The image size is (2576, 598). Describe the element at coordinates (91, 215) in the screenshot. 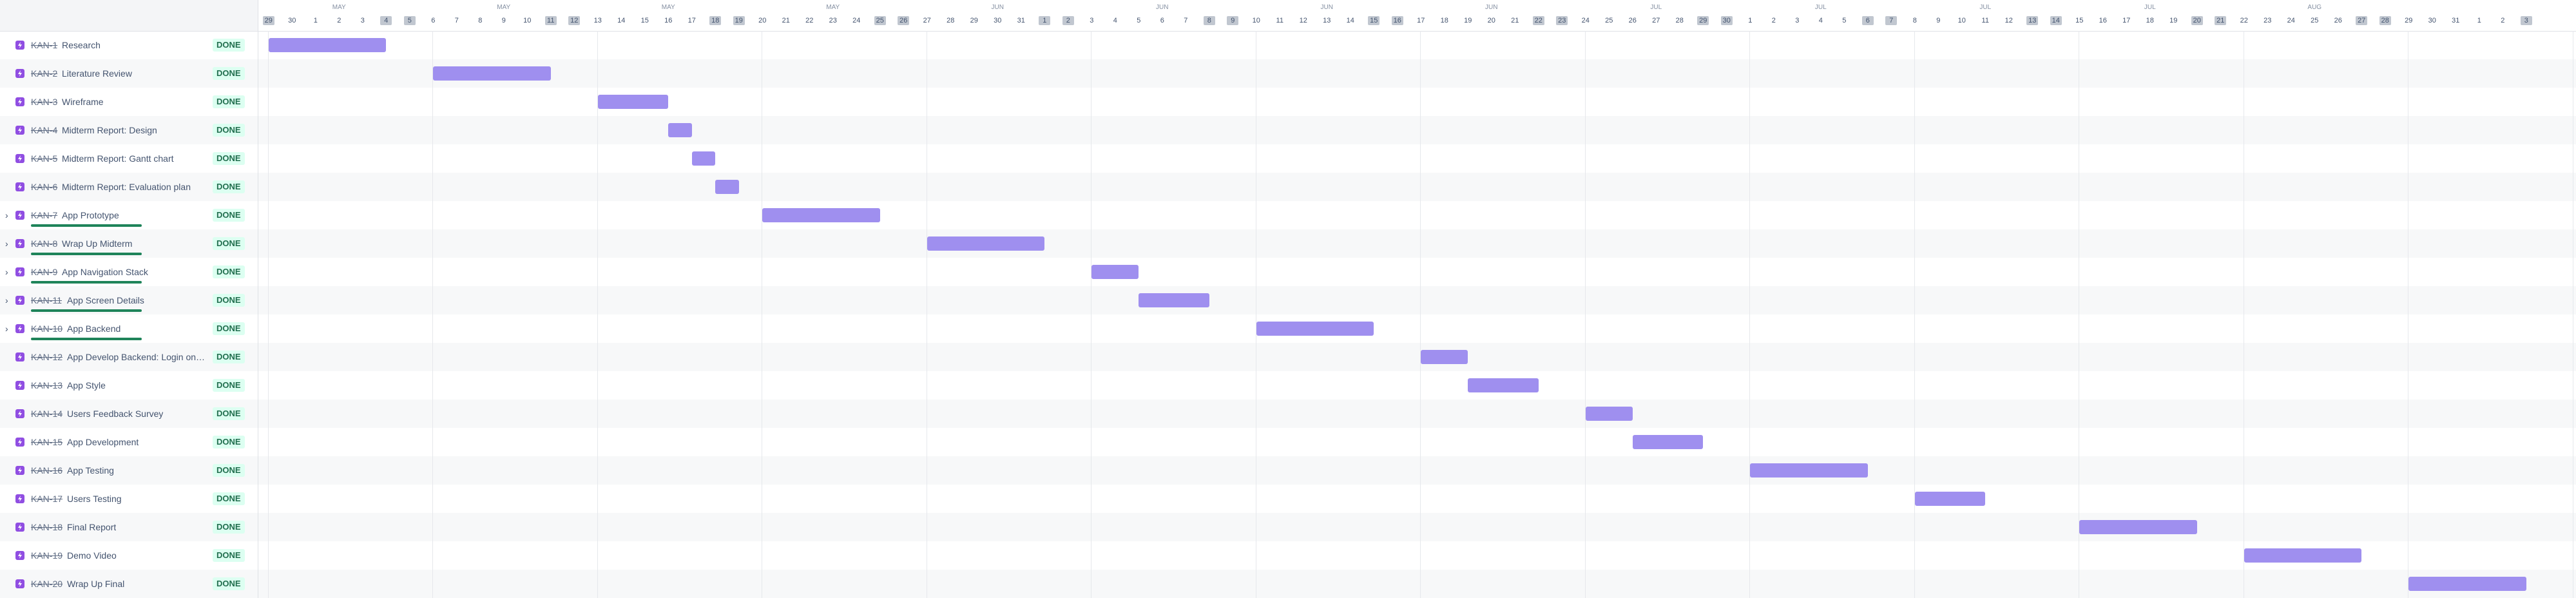

I see `issue-title: App Prototype` at that location.